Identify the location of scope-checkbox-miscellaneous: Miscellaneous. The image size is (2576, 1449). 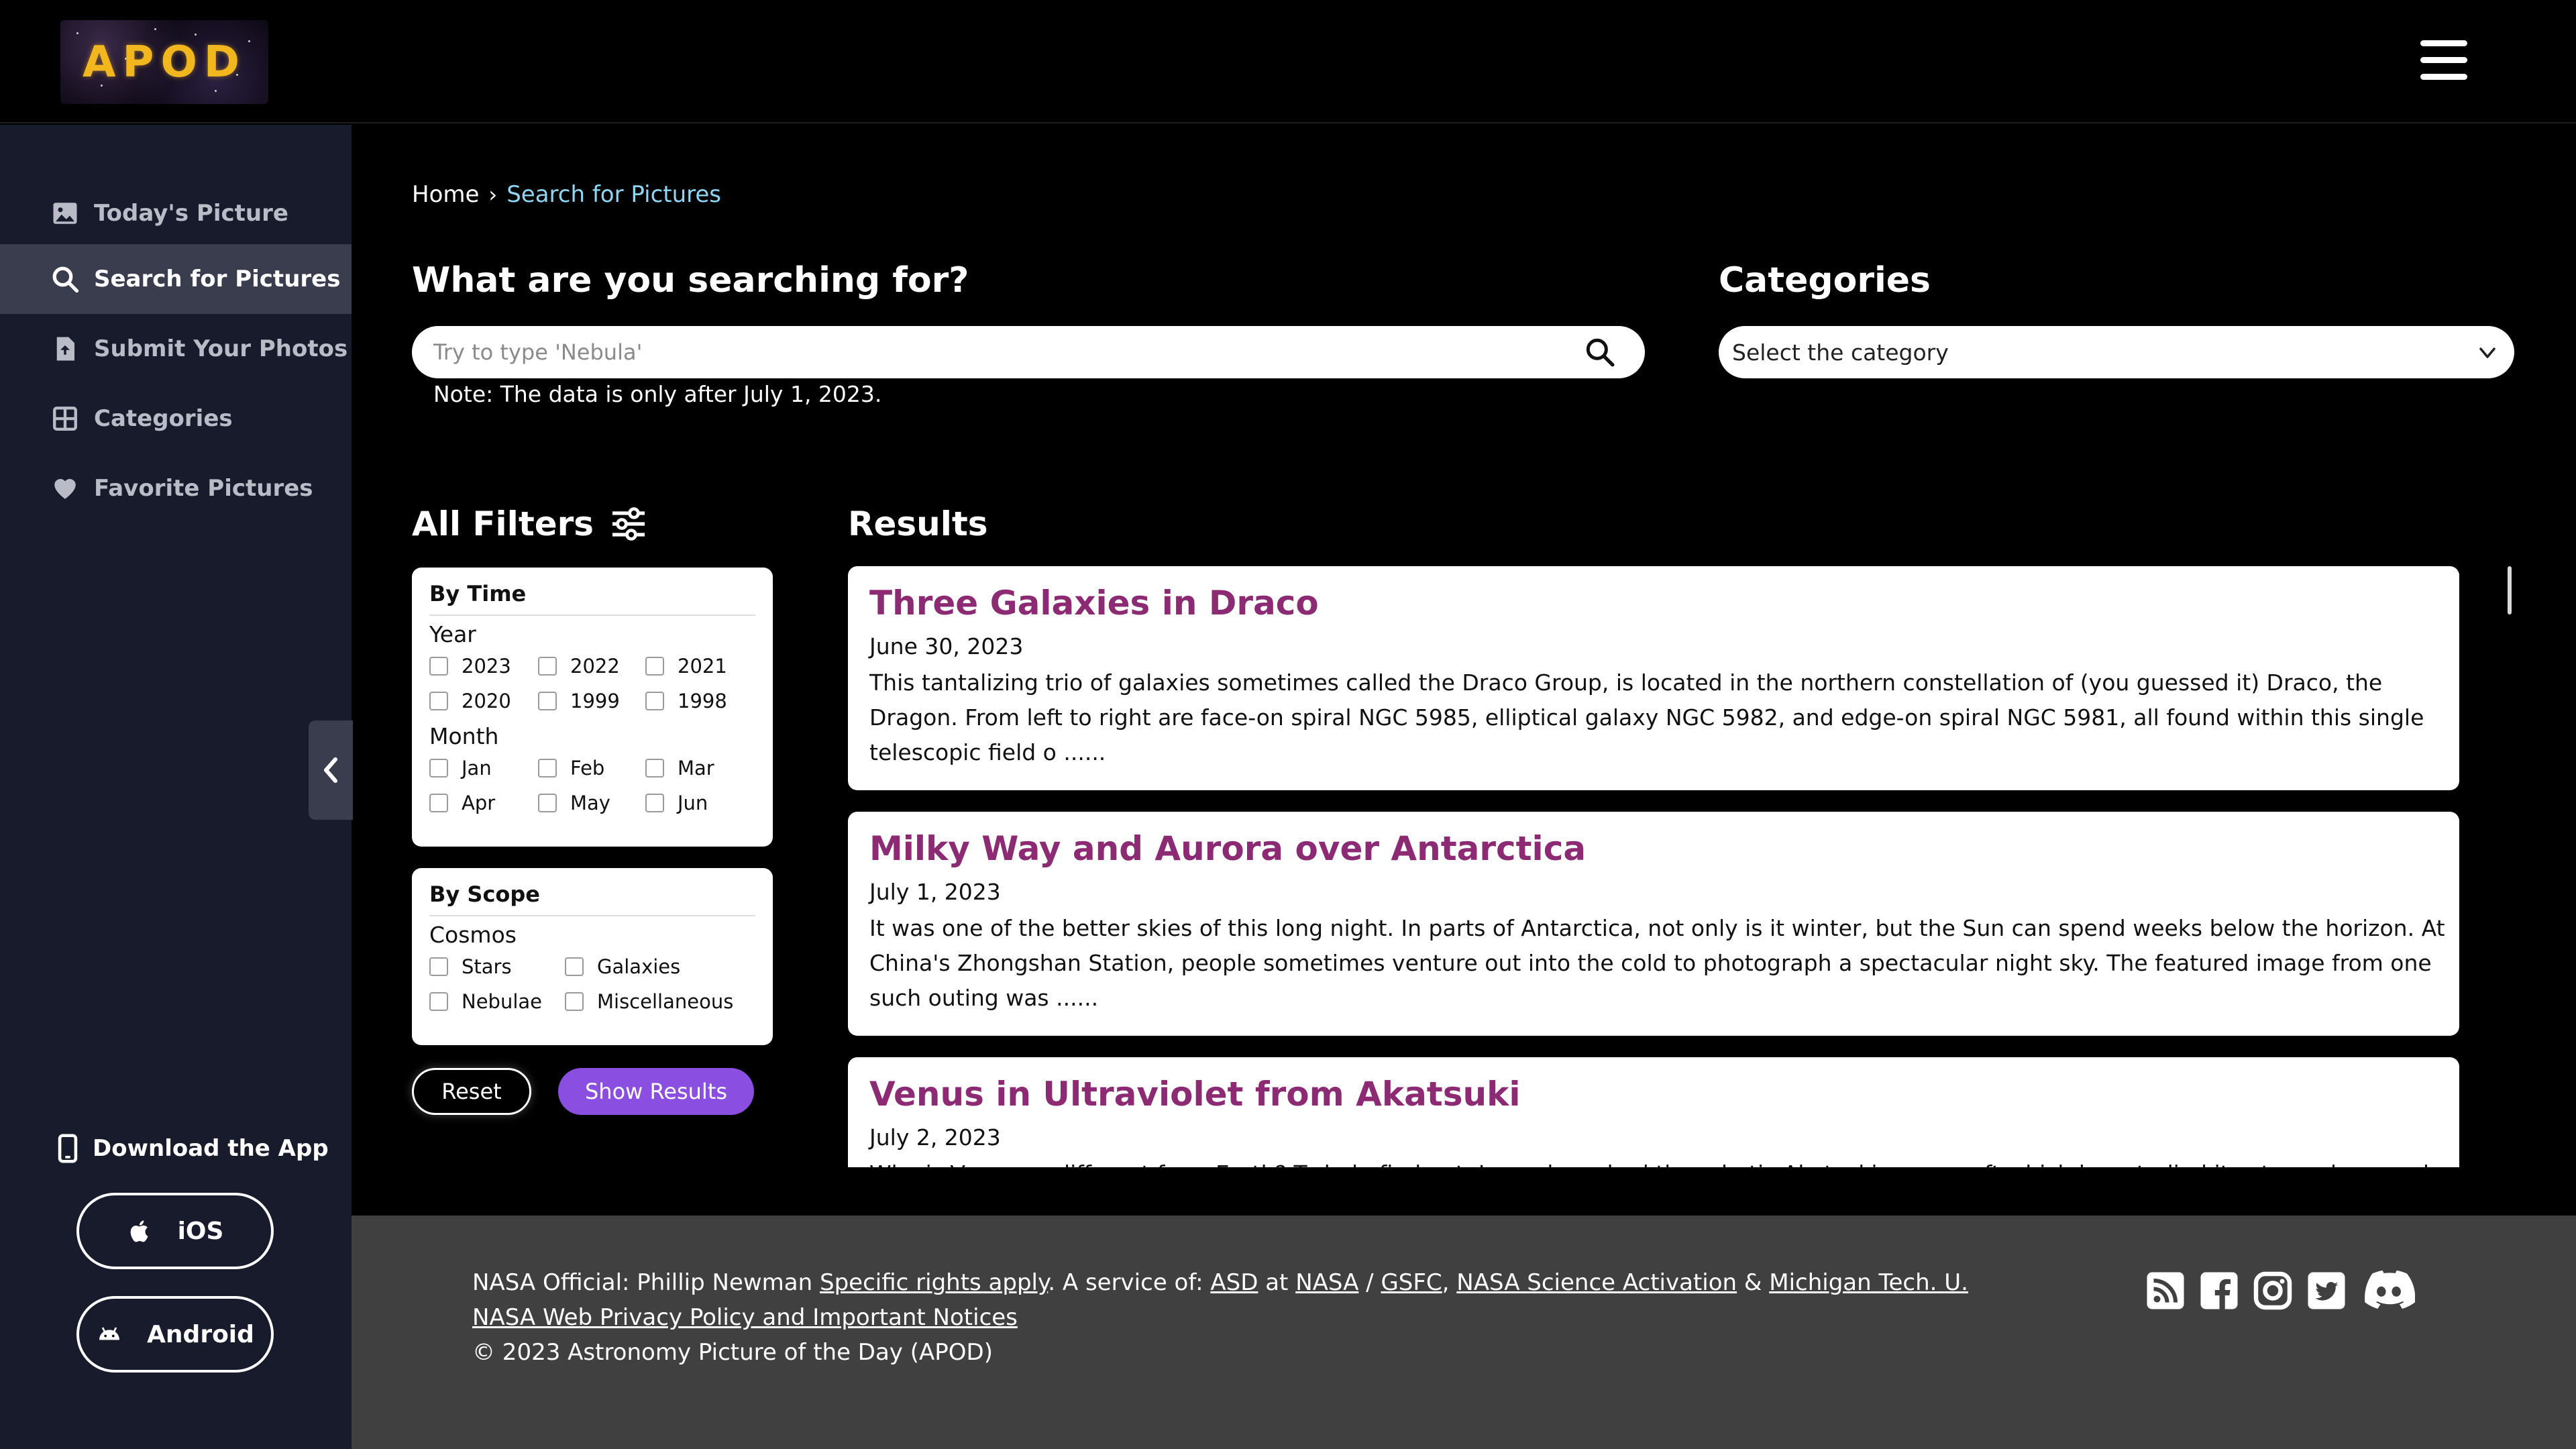
(649, 1001).